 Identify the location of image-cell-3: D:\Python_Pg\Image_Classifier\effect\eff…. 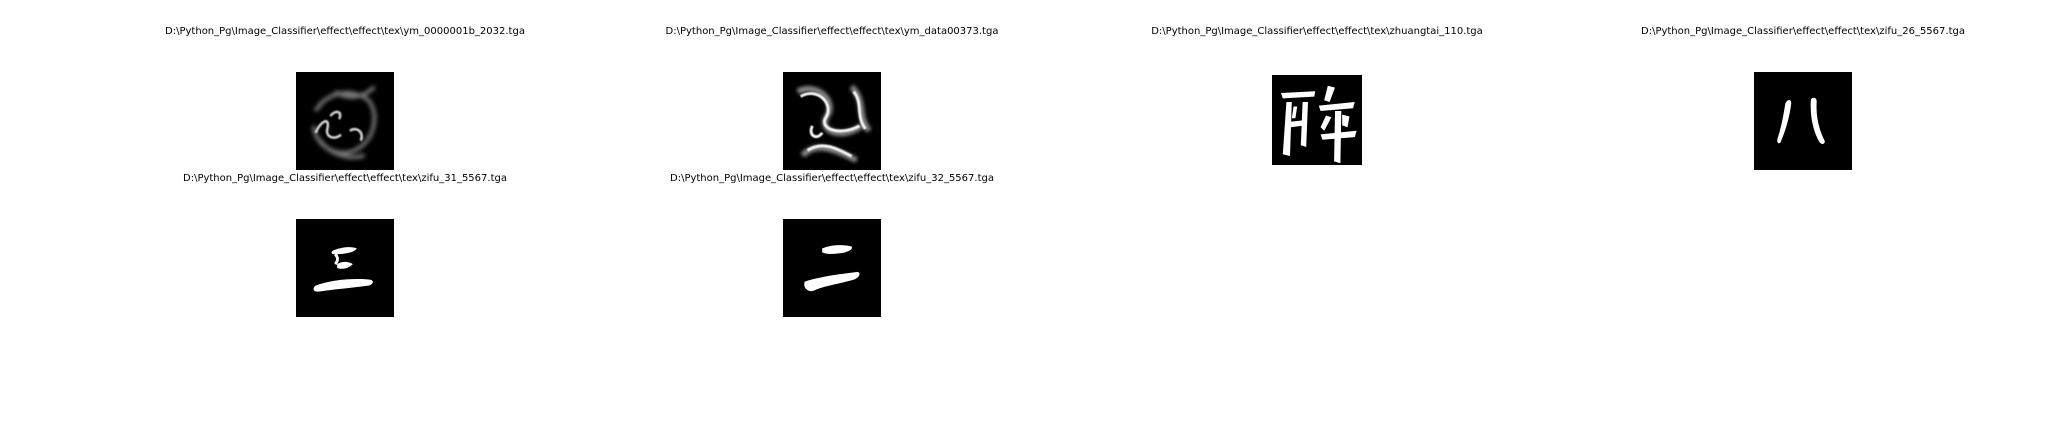
(1317, 82).